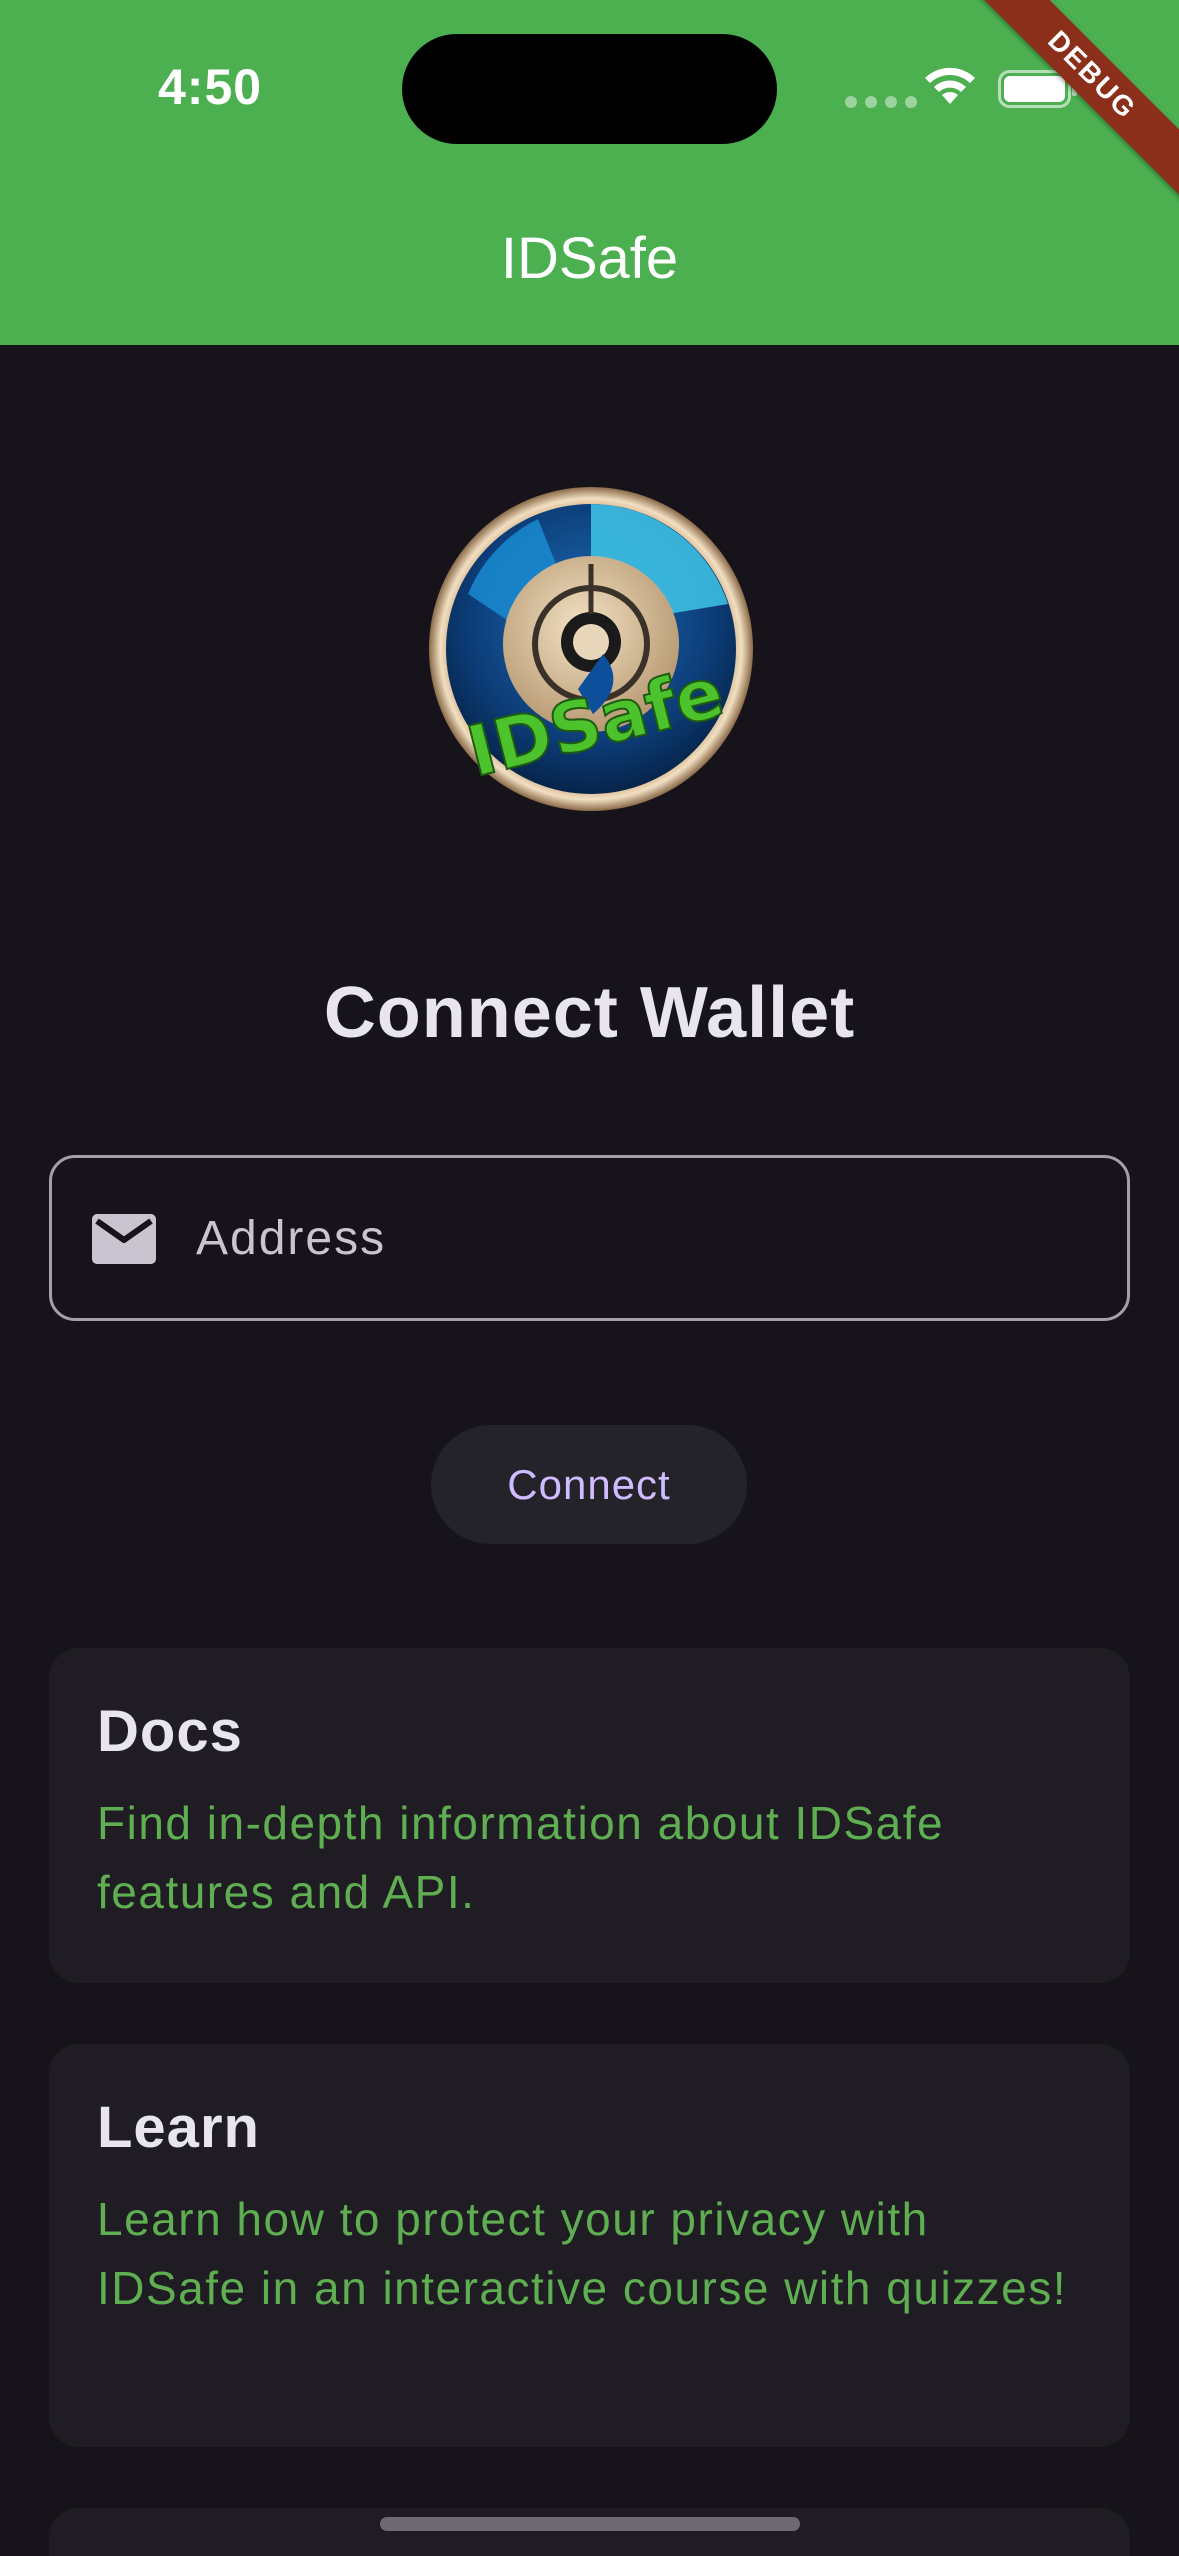 This screenshot has height=2556, width=1179. Describe the element at coordinates (124, 1239) in the screenshot. I see `mail-icon` at that location.